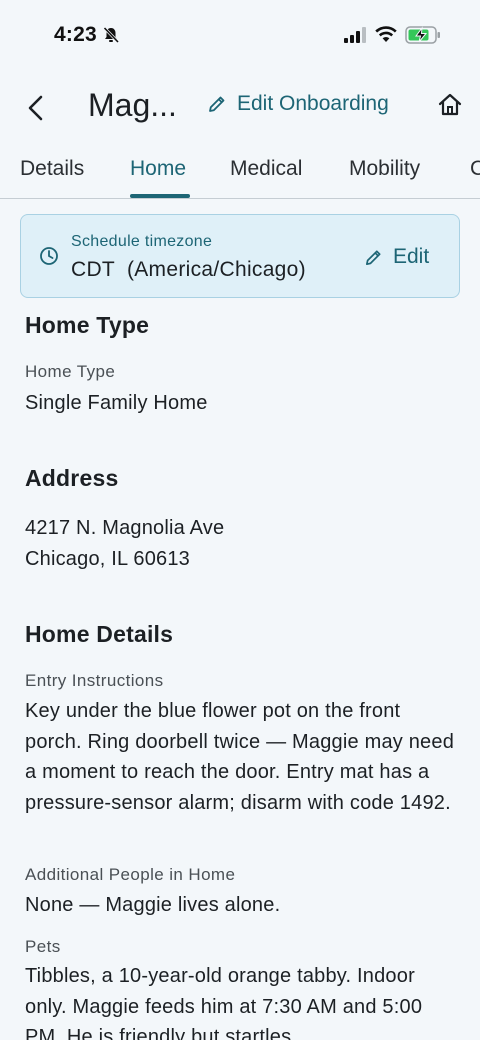  I want to click on tab-home: Home, so click(158, 169).